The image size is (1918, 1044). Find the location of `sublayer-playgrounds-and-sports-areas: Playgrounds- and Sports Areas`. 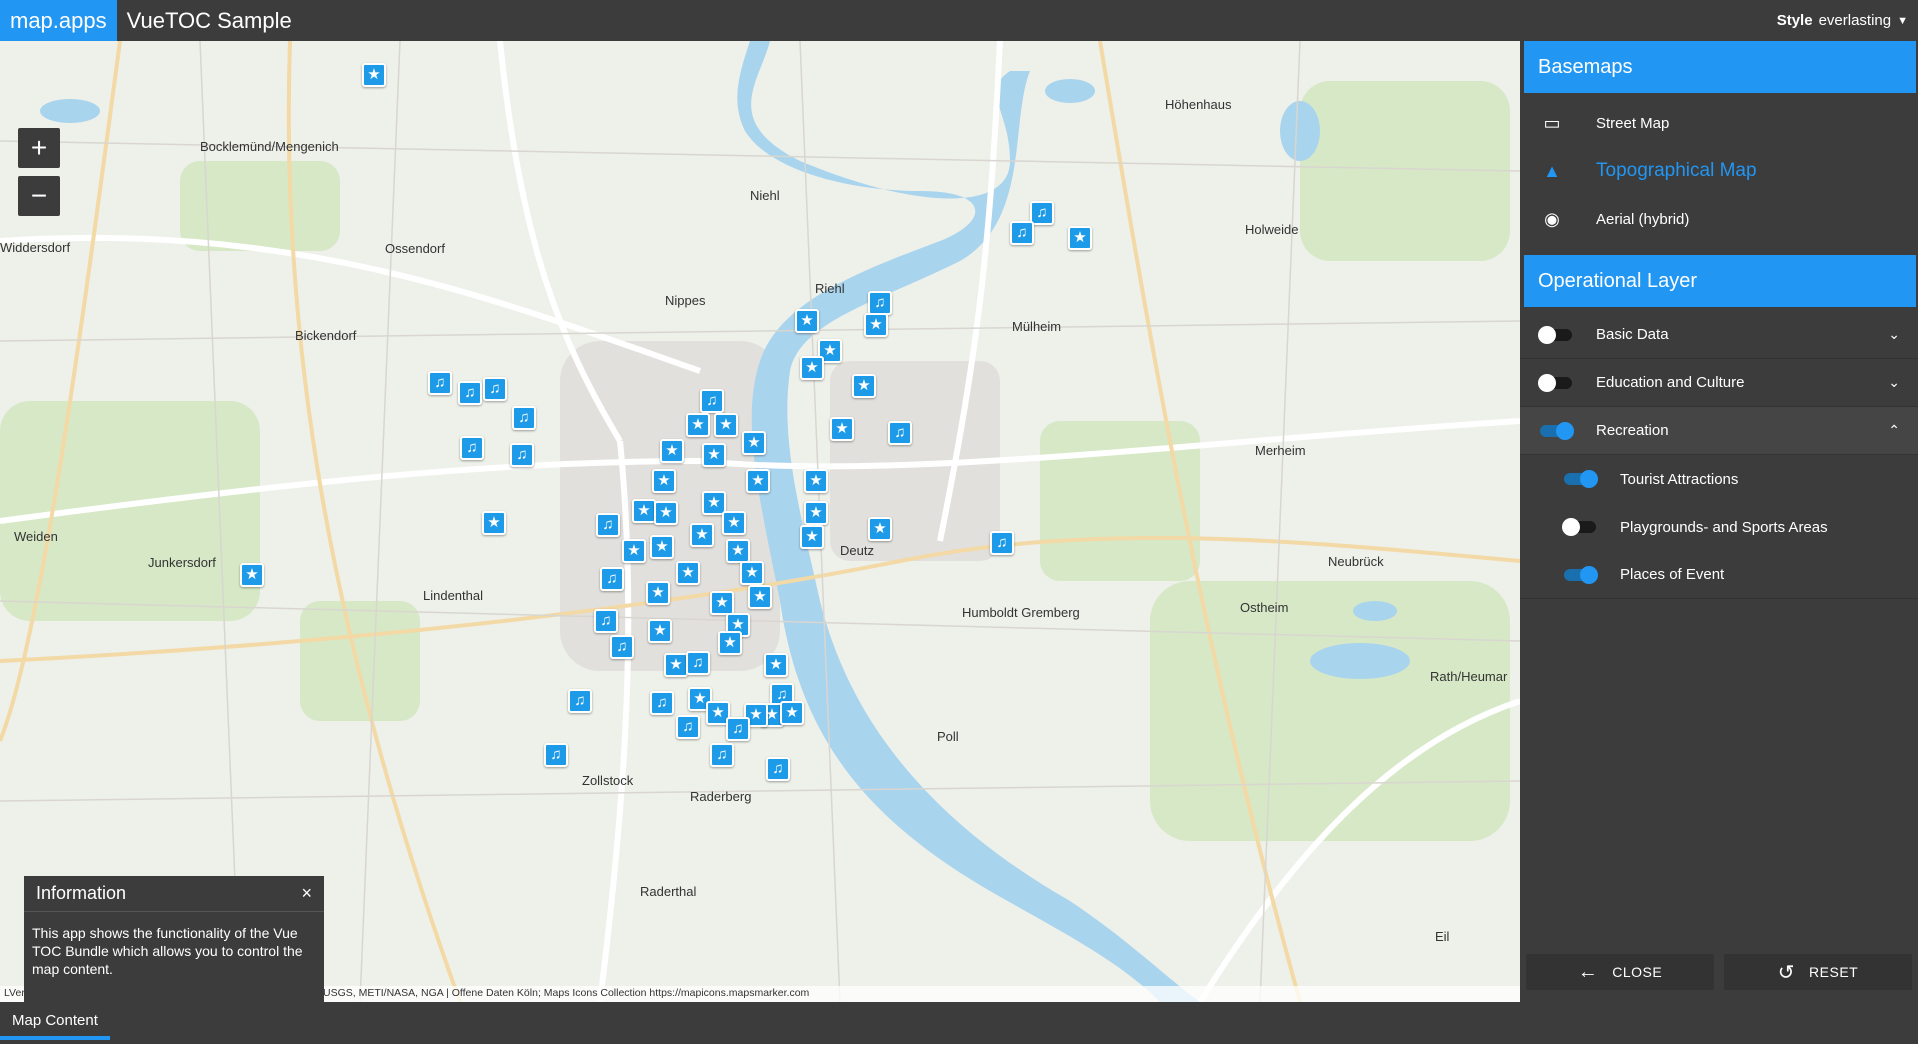

sublayer-playgrounds-and-sports-areas: Playgrounds- and Sports Areas is located at coordinates (1719, 527).